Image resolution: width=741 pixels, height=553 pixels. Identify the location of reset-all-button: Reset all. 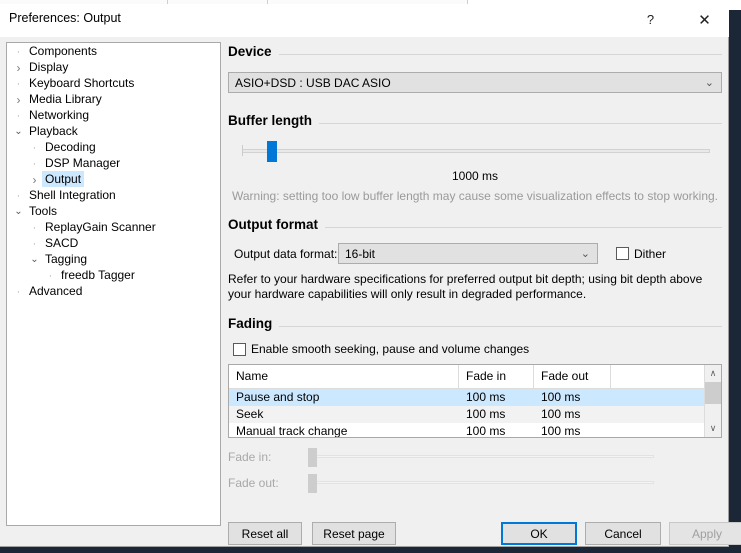
(265, 533).